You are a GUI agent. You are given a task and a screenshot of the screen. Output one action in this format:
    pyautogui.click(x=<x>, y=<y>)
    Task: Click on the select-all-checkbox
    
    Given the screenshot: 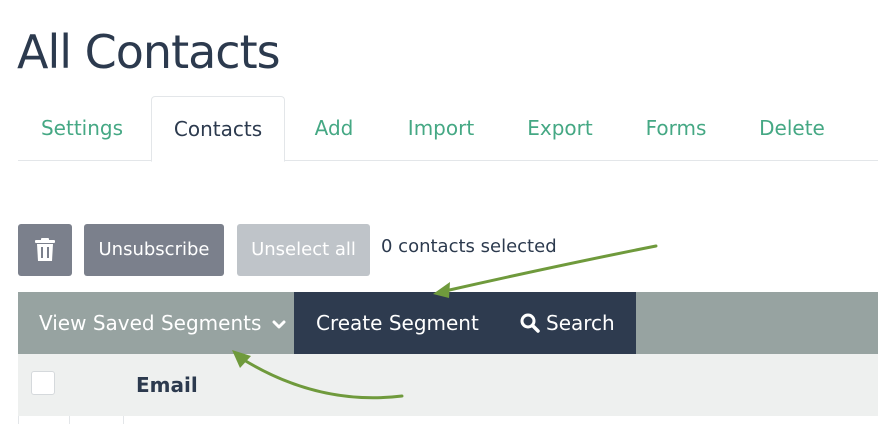 What is the action you would take?
    pyautogui.click(x=43, y=383)
    